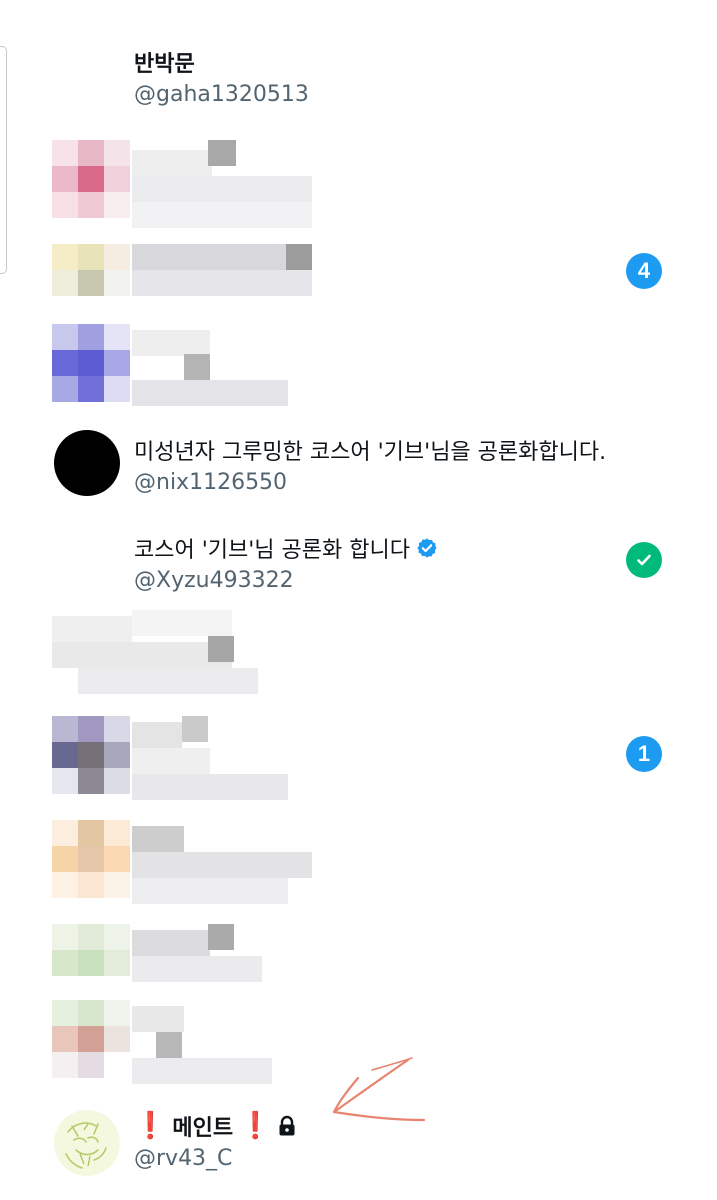 The width and height of the screenshot is (717, 1200). I want to click on account-handle: @gaha1320513, so click(221, 94).